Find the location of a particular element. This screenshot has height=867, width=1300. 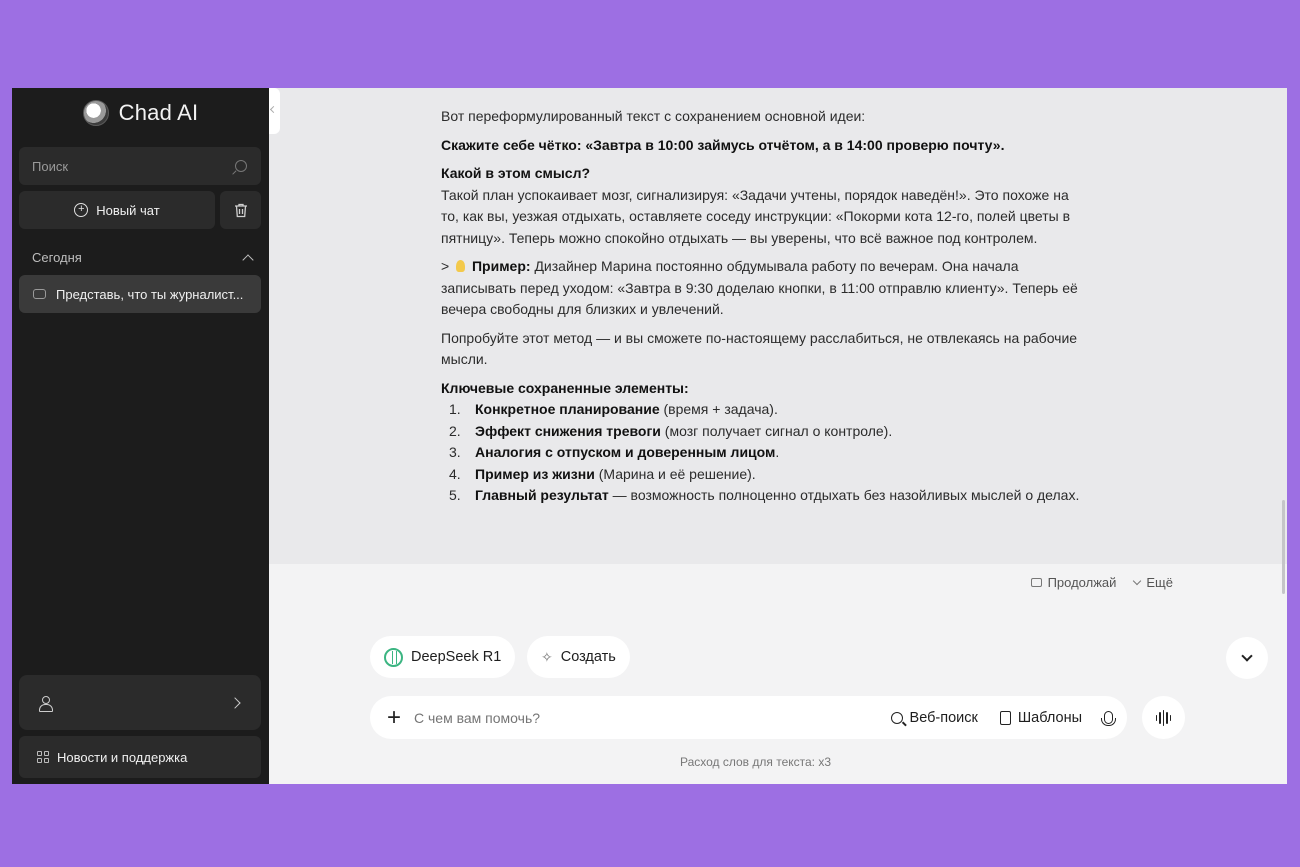

continue-label: Продолжай is located at coordinates (1082, 582).